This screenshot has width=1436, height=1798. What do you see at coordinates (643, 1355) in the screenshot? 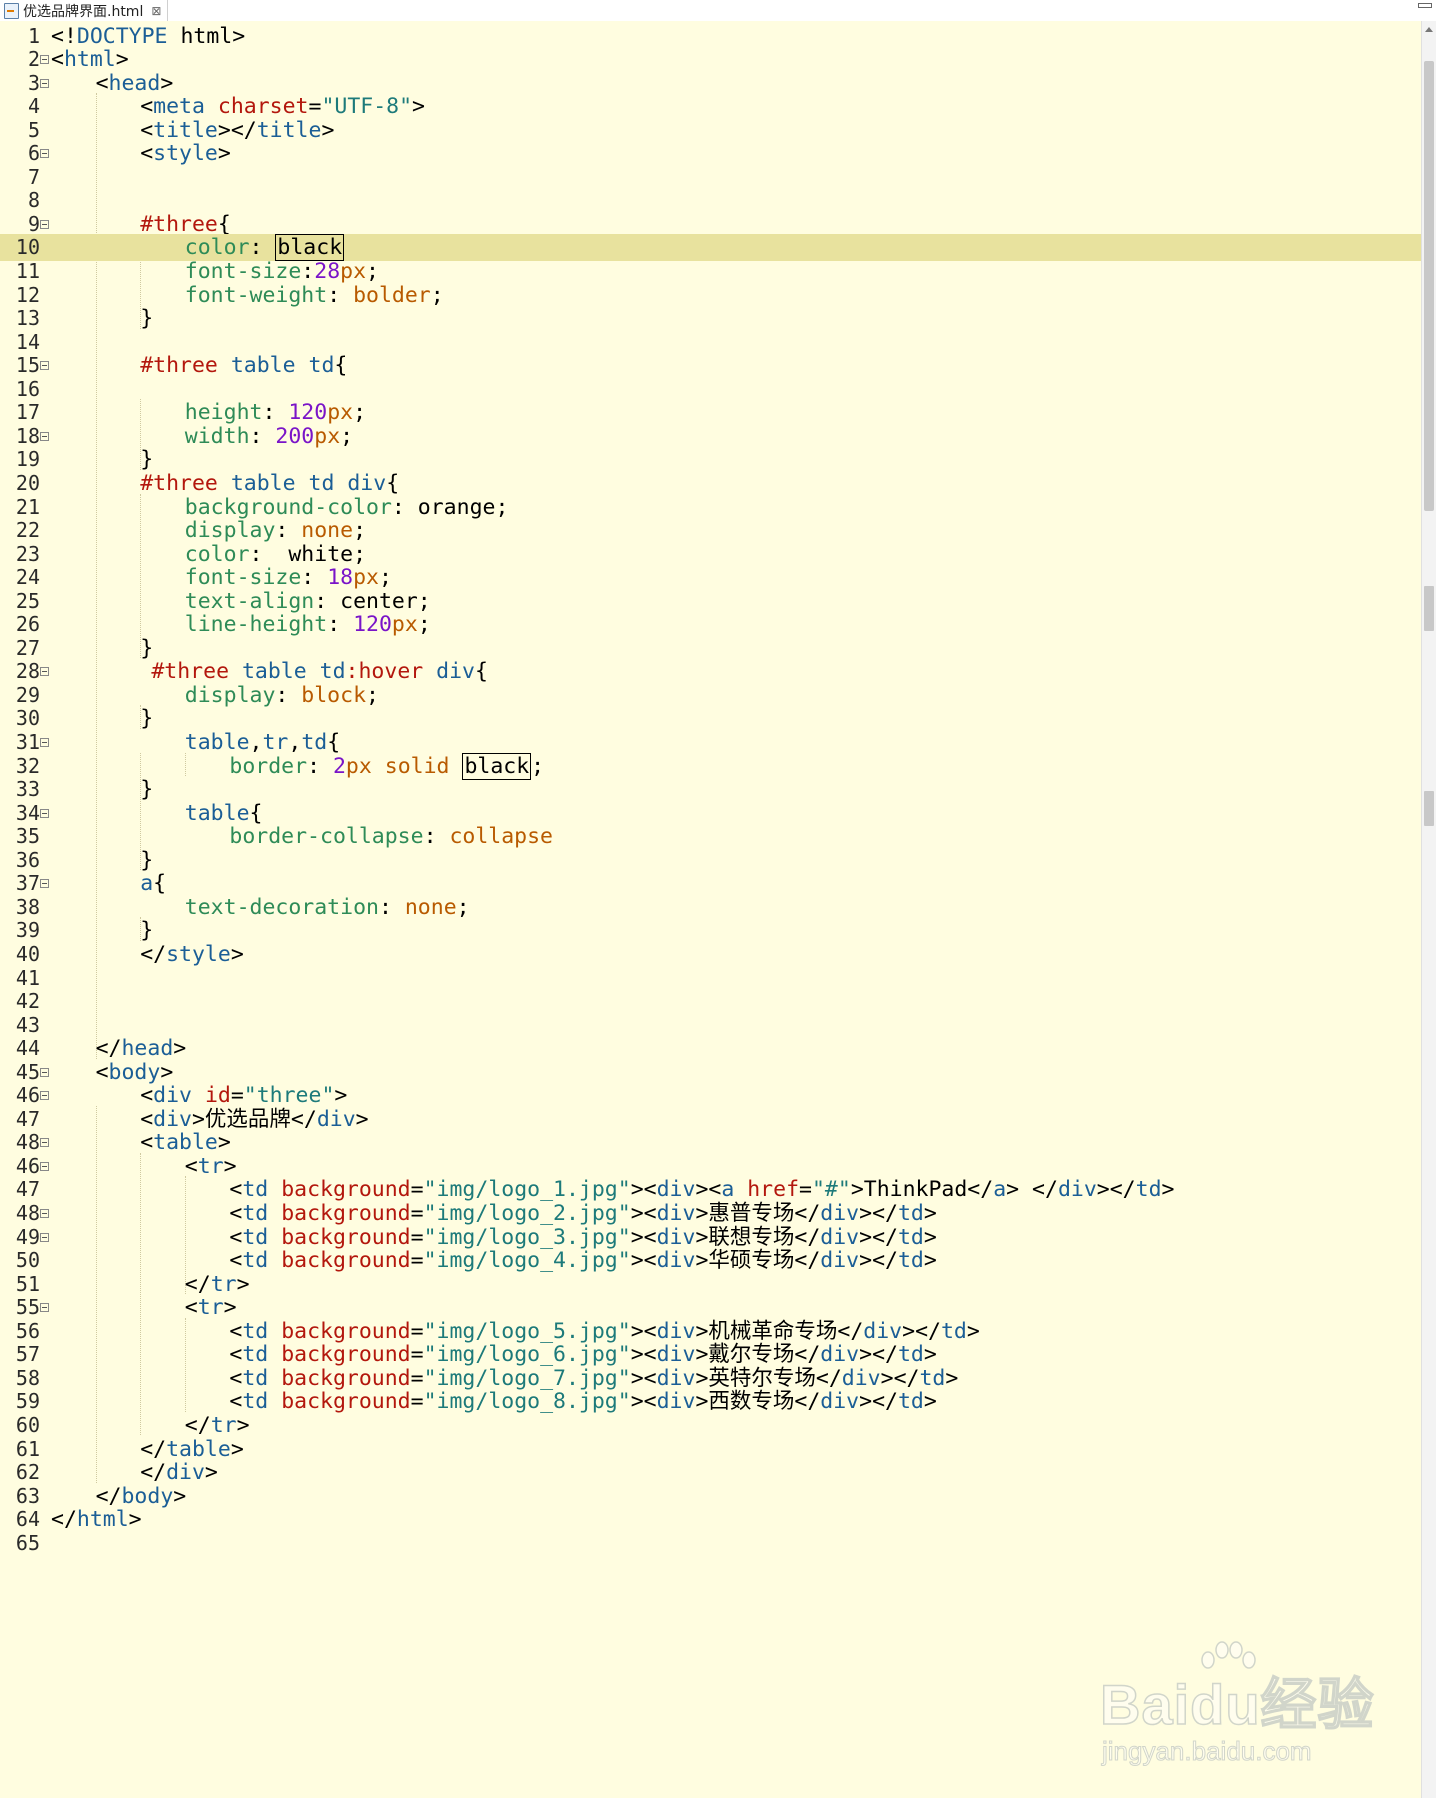
I see `code-token: ><` at bounding box center [643, 1355].